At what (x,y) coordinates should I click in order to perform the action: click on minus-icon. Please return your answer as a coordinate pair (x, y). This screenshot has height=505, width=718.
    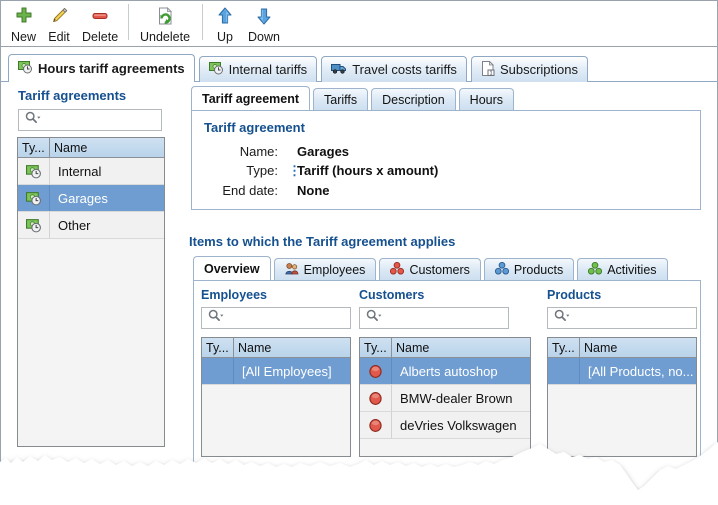
    Looking at the image, I should click on (100, 16).